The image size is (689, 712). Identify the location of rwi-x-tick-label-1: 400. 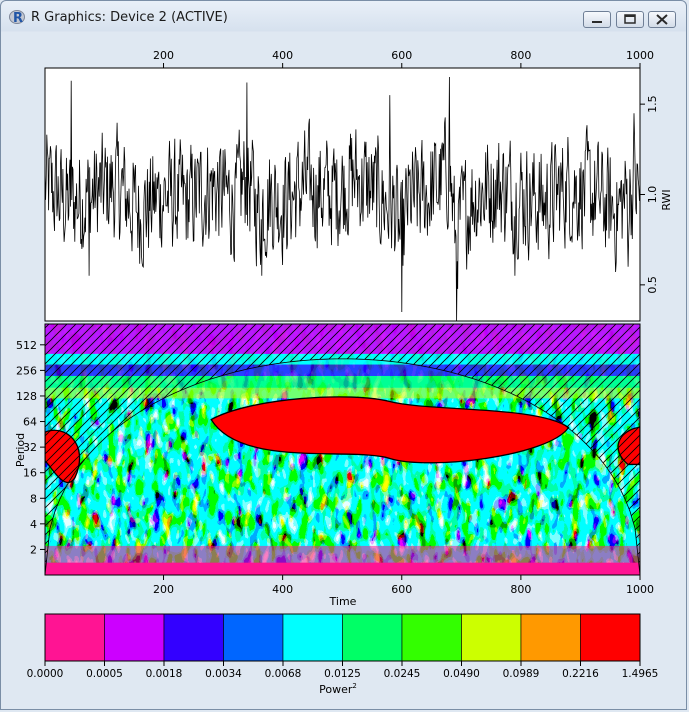
(282, 55).